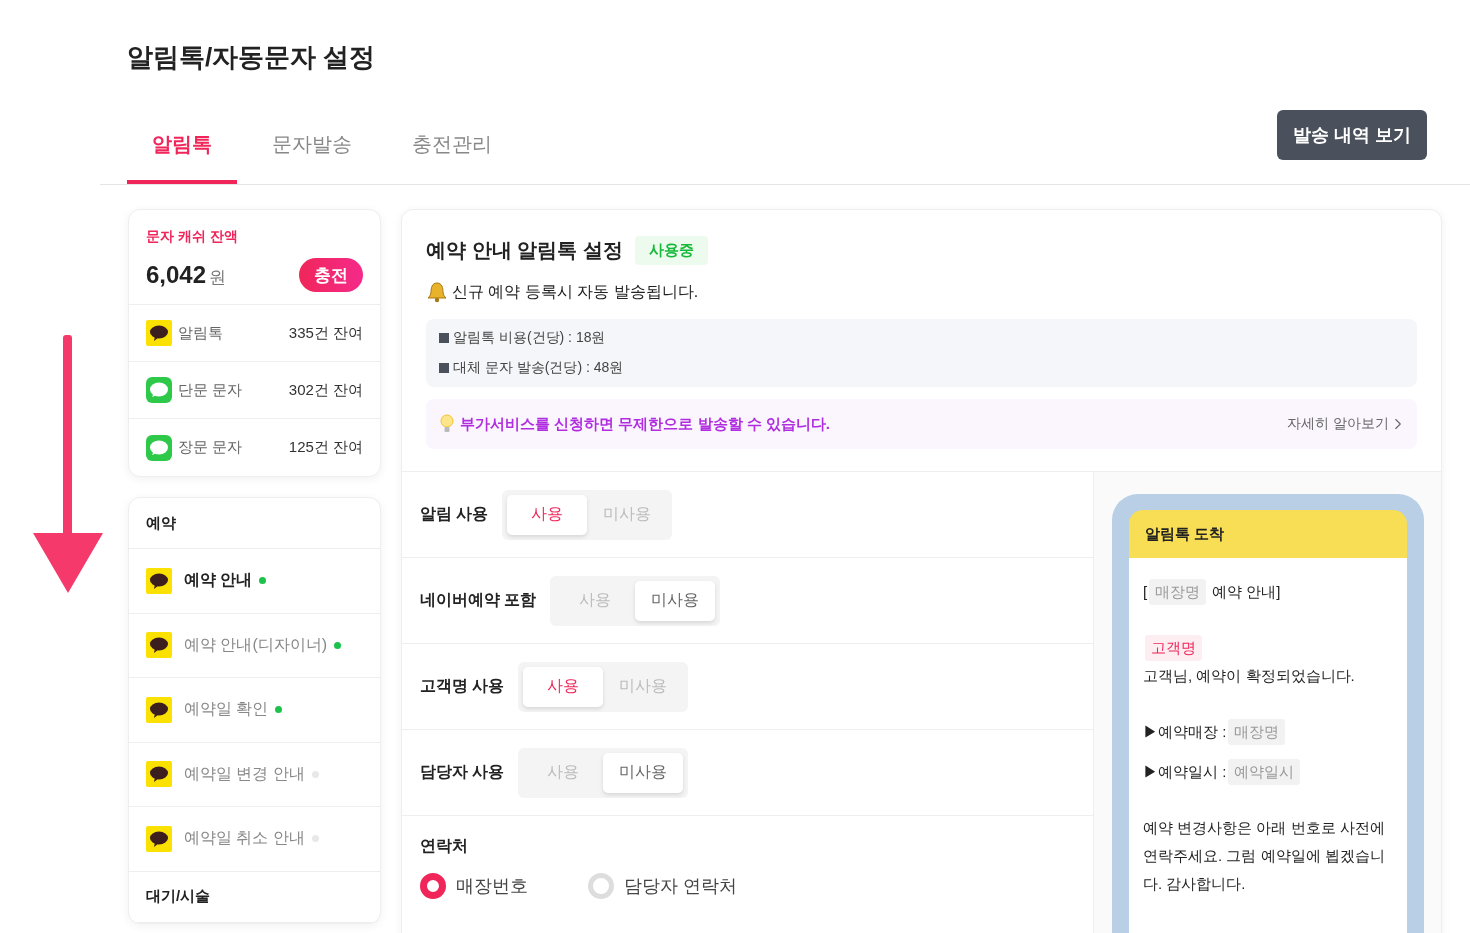  What do you see at coordinates (575, 291) in the screenshot?
I see `notice-text: 신규 예약 등록시 자동 발송됩니다.` at bounding box center [575, 291].